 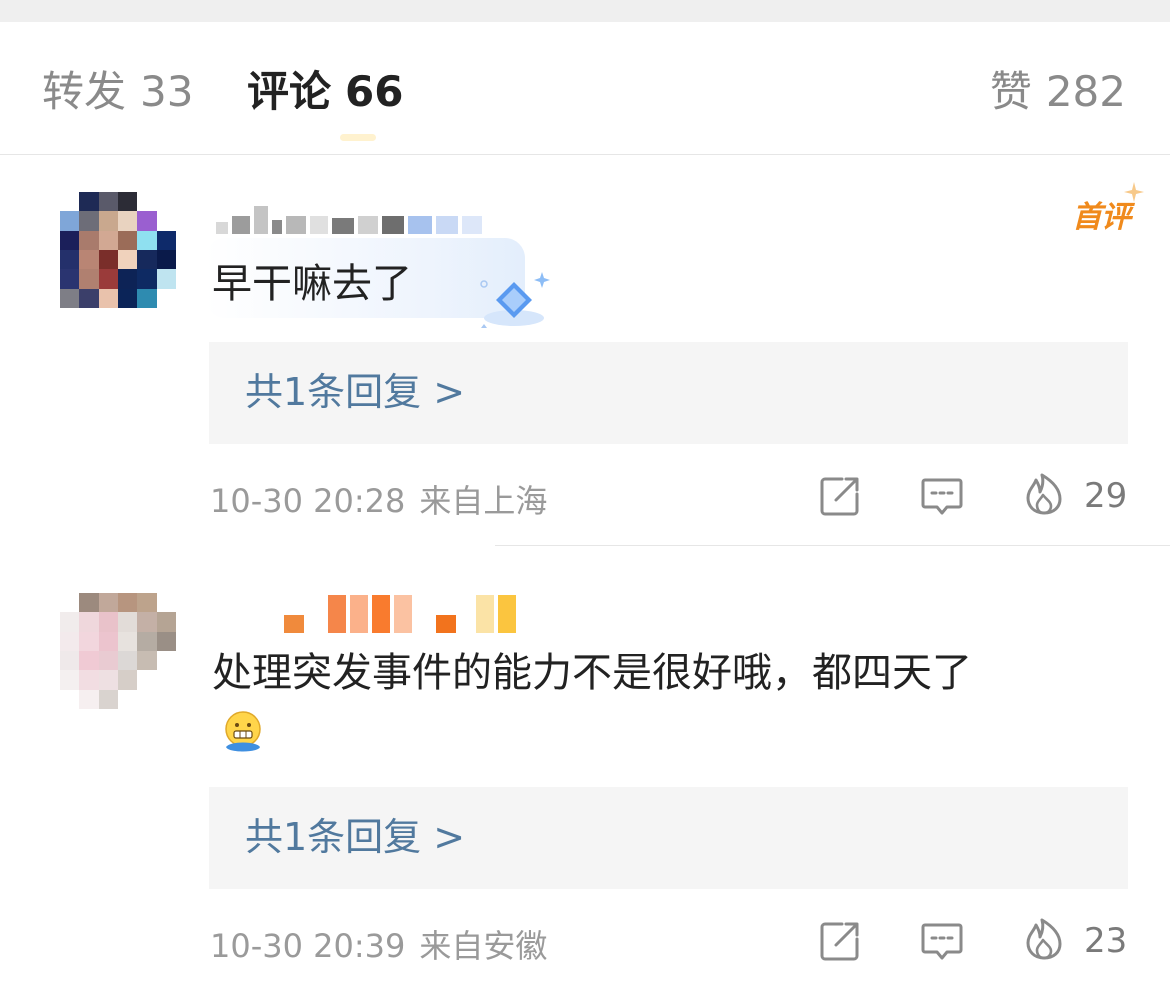 What do you see at coordinates (358, 137) in the screenshot?
I see `active-tab-indicator` at bounding box center [358, 137].